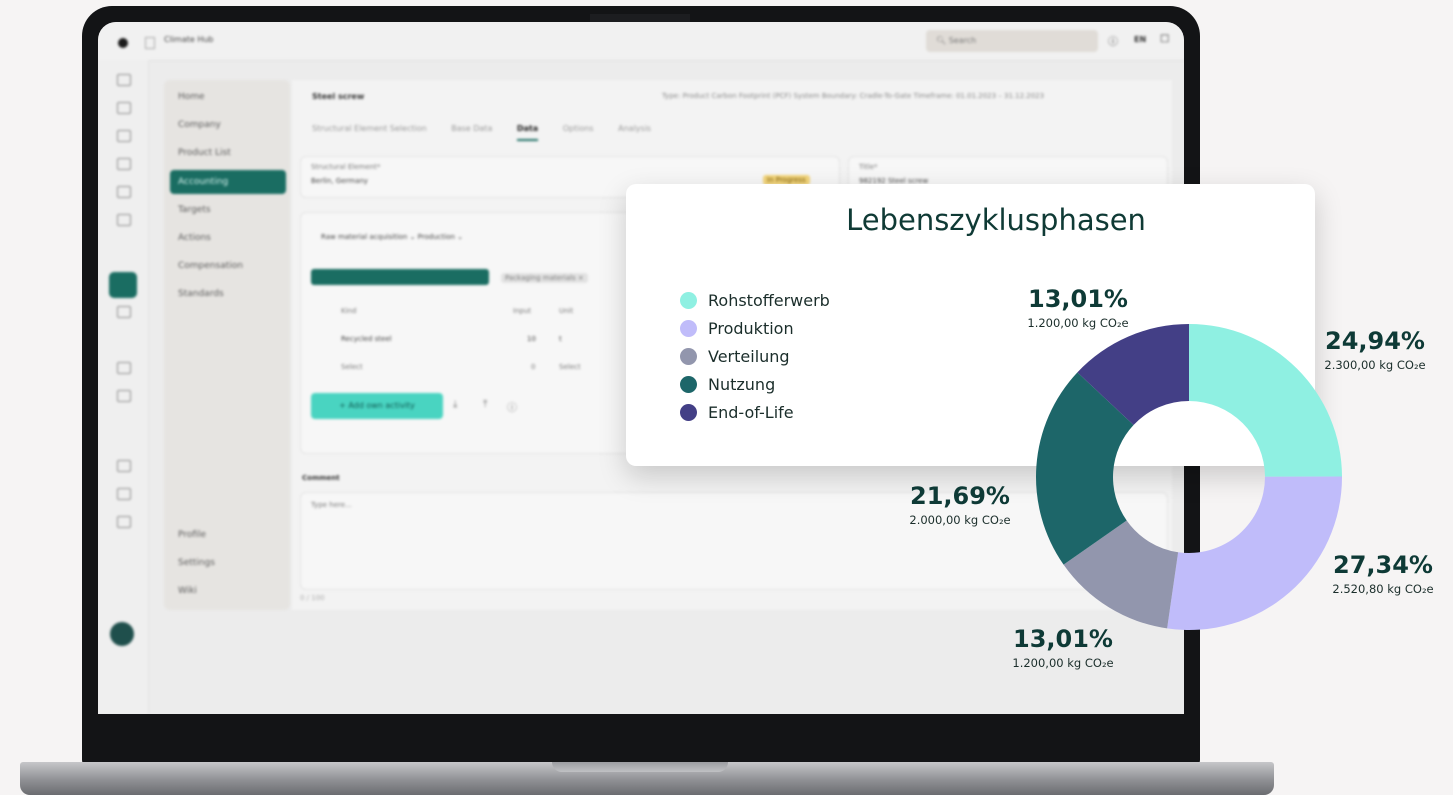 The image size is (1453, 795). Describe the element at coordinates (210, 266) in the screenshot. I see `sidebar-item-compensation: Compensation` at that location.